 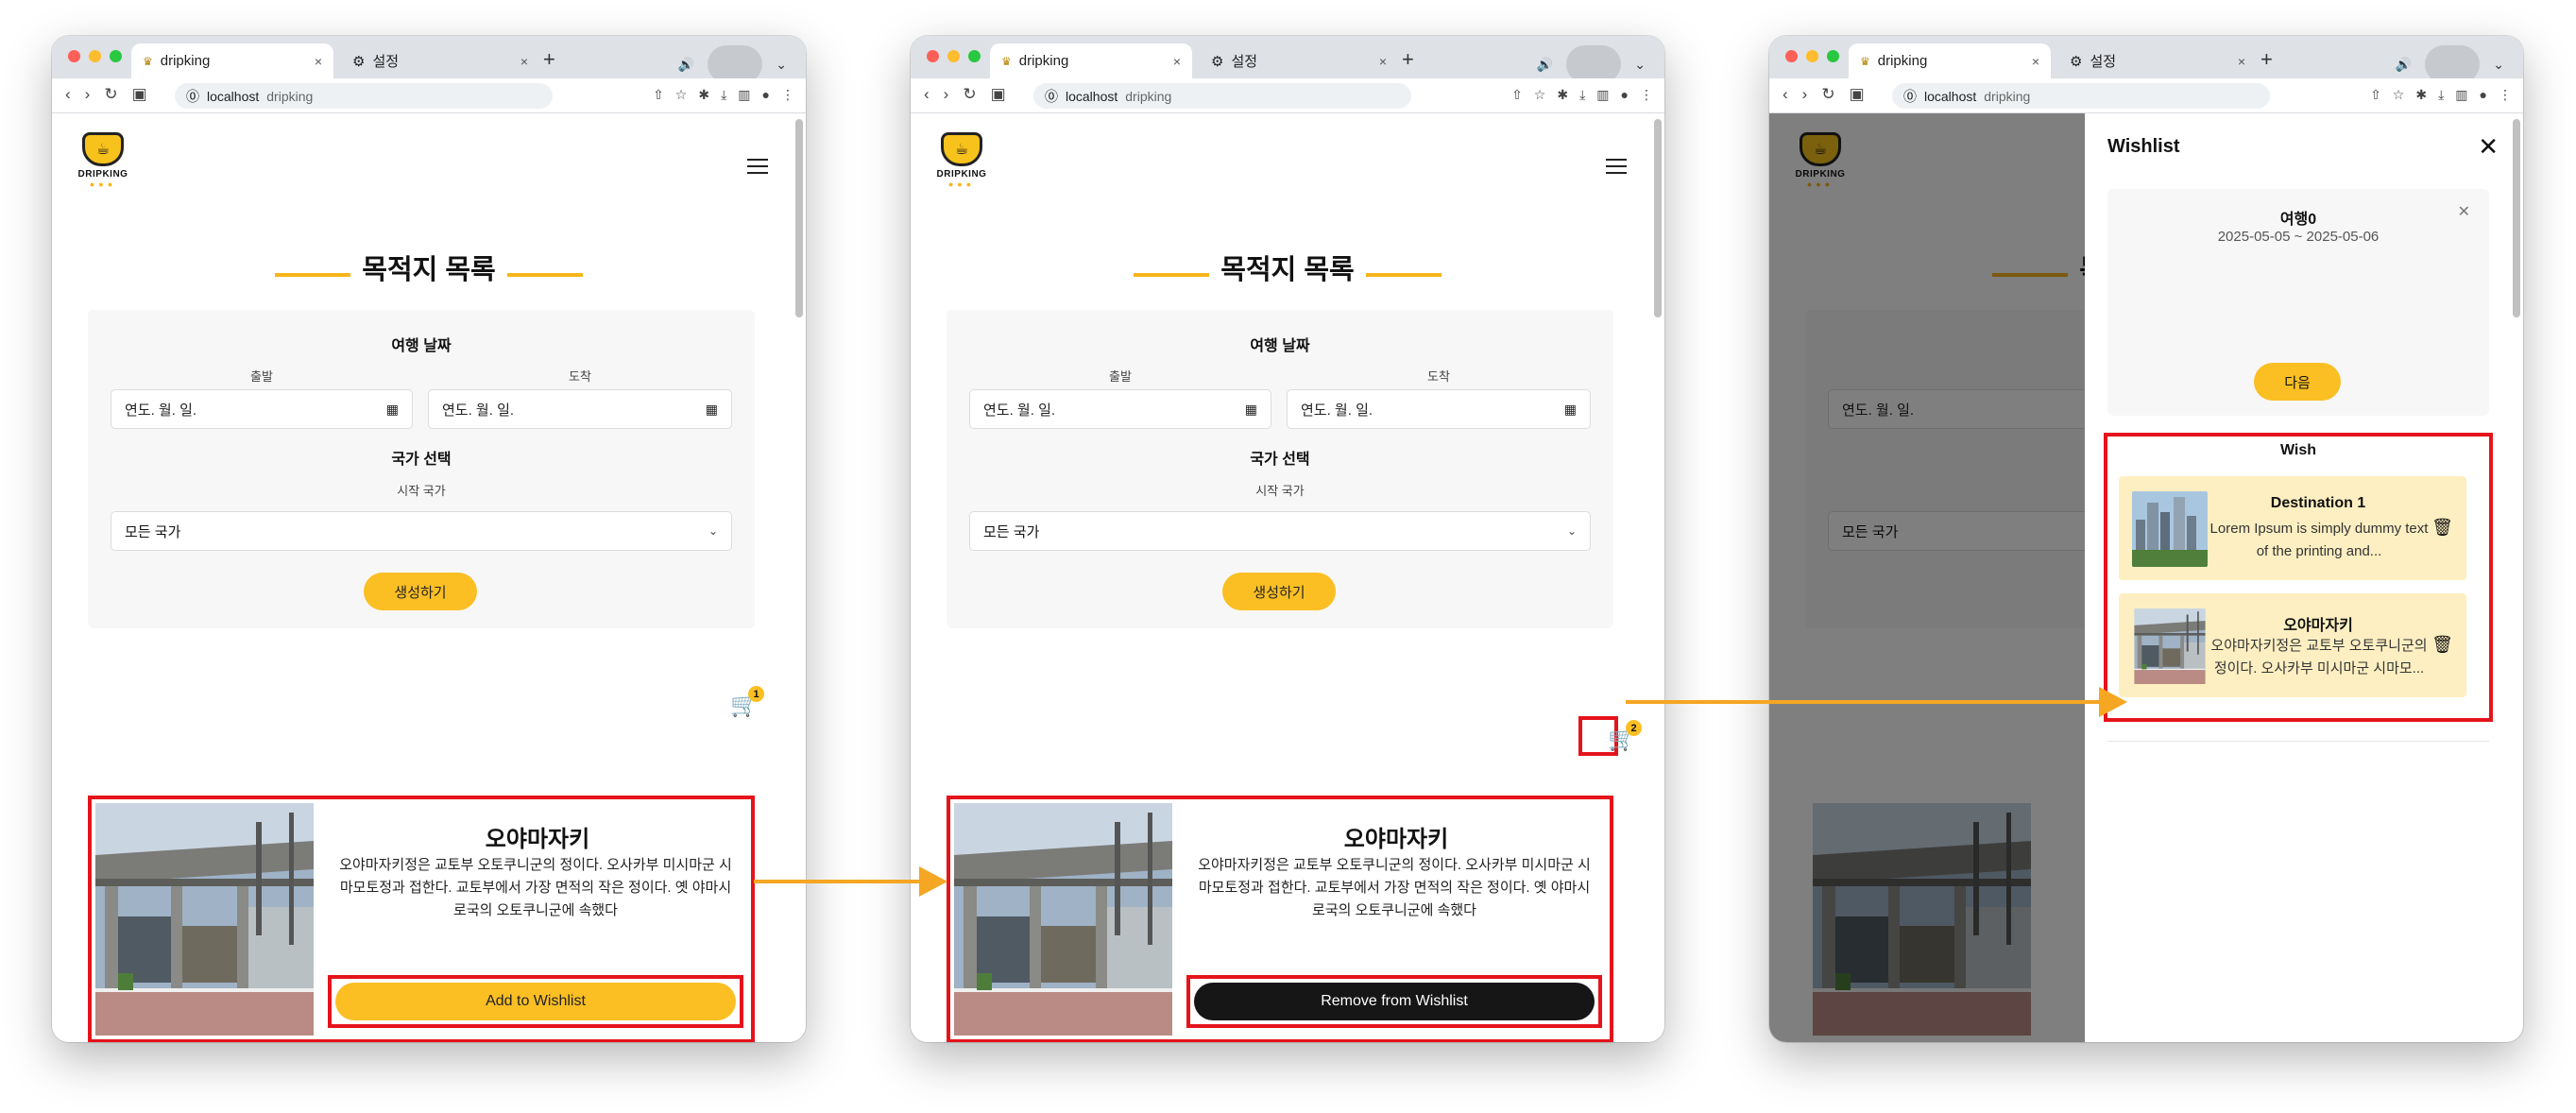 What do you see at coordinates (536, 1002) in the screenshot?
I see `add-to-wishlist-button: Add to Wishlist` at bounding box center [536, 1002].